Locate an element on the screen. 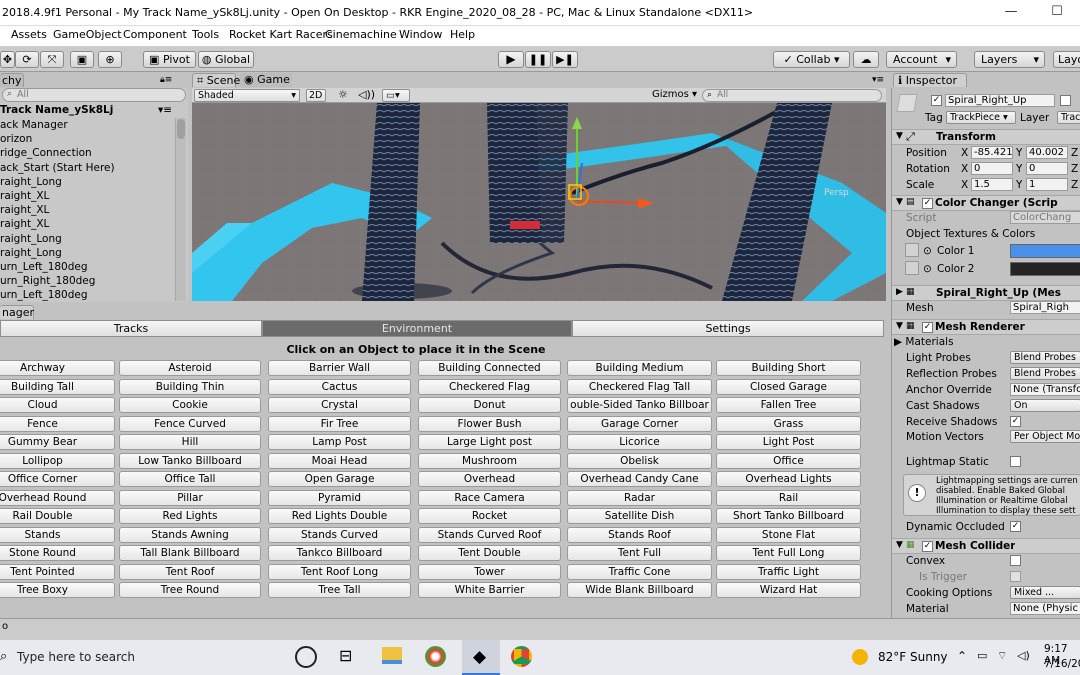  transform-header: ▼ ⤢ Transform is located at coordinates (986, 137).